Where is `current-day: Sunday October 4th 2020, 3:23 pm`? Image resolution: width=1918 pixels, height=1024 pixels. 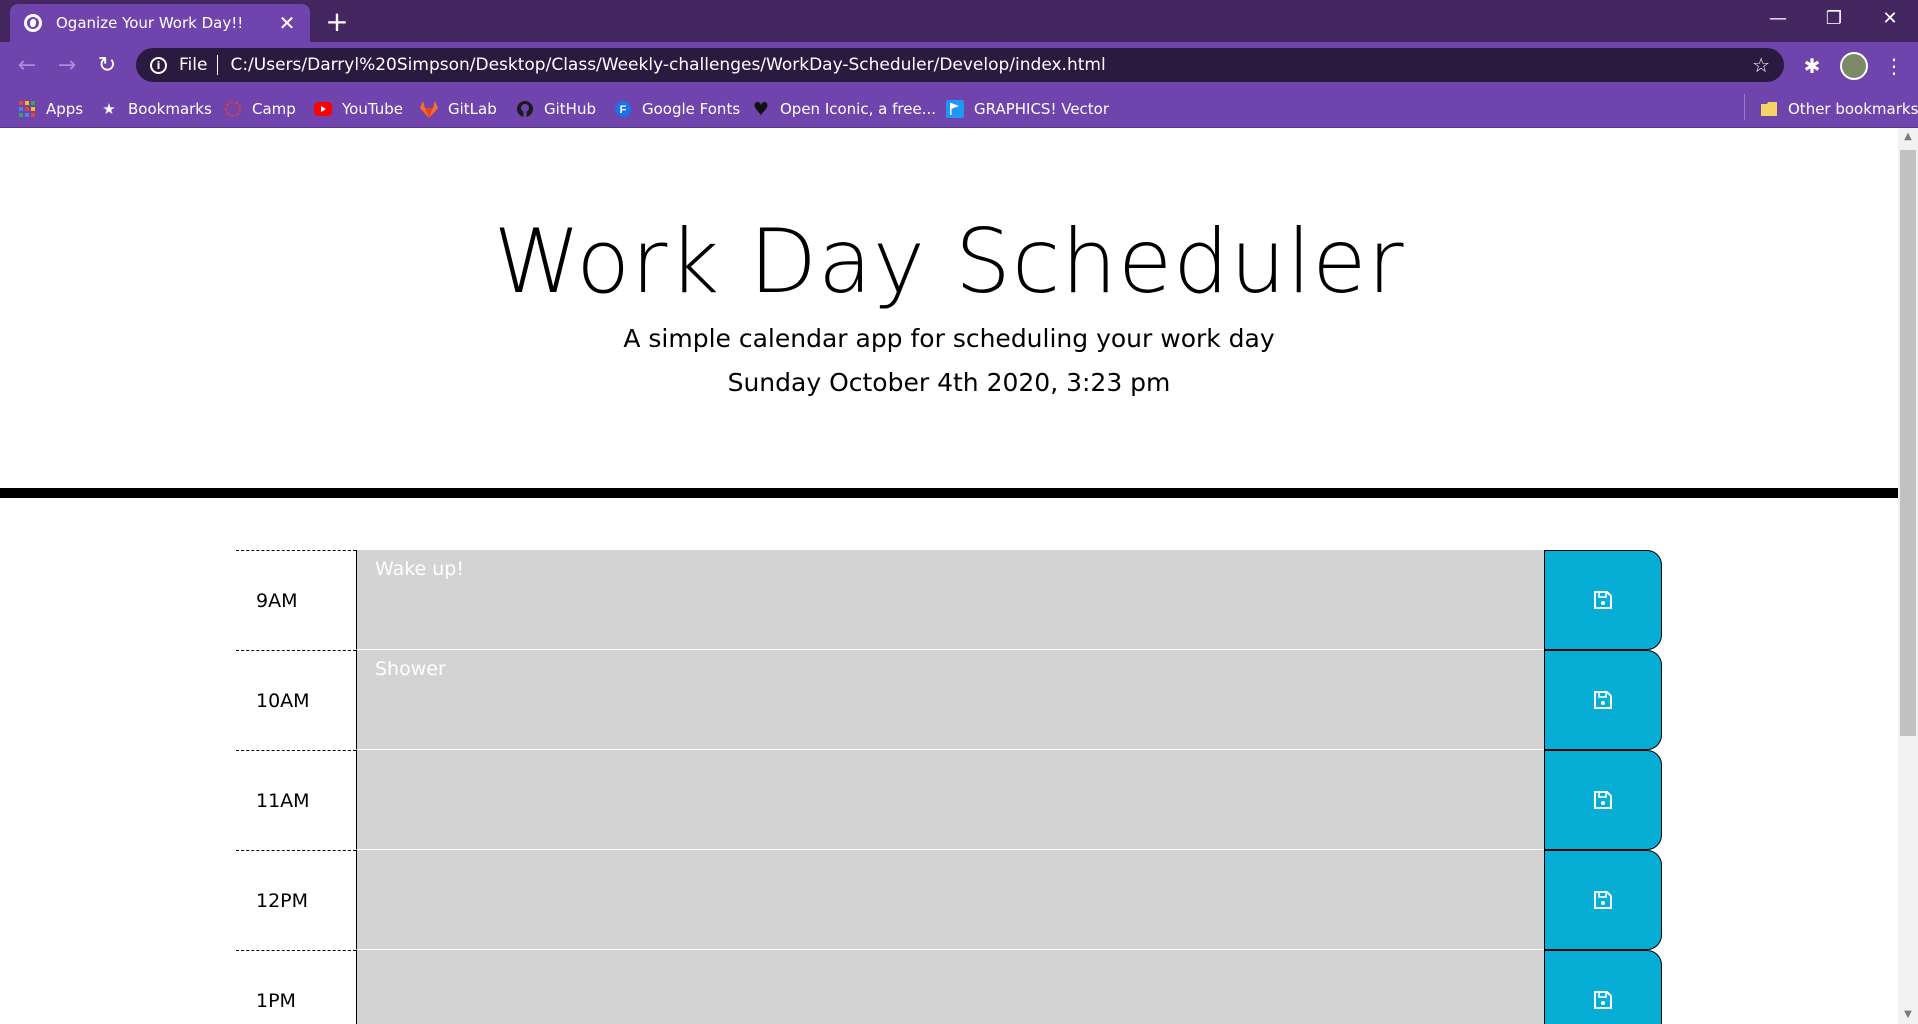
current-day: Sunday October 4th 2020, 3:23 pm is located at coordinates (949, 382).